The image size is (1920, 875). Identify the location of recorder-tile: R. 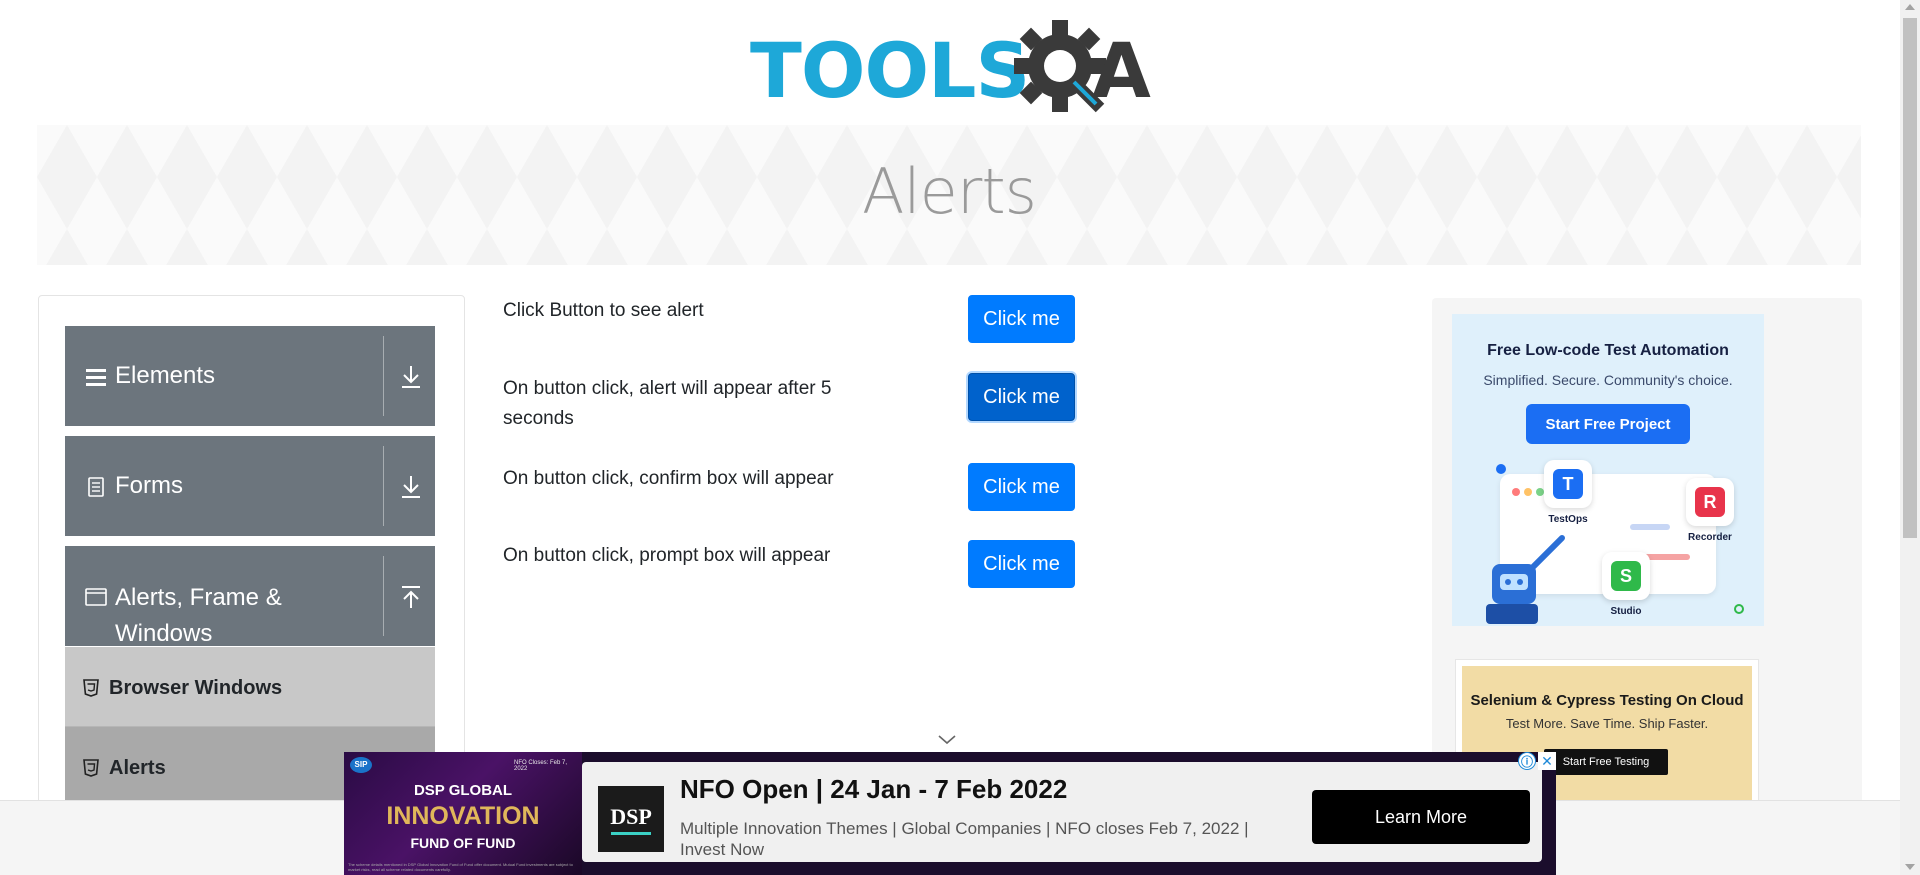
(1710, 502).